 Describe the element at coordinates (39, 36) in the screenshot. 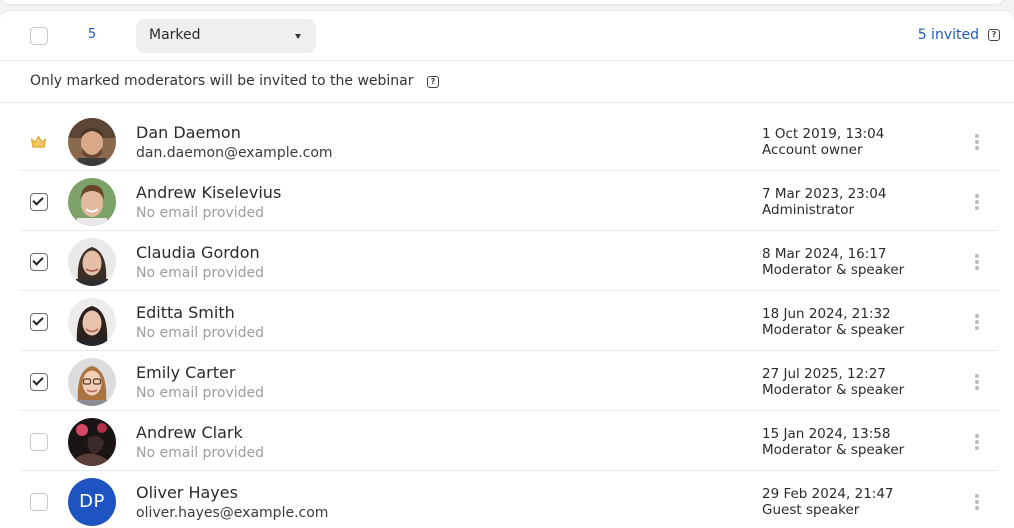

I see `select-all-checkbox` at that location.